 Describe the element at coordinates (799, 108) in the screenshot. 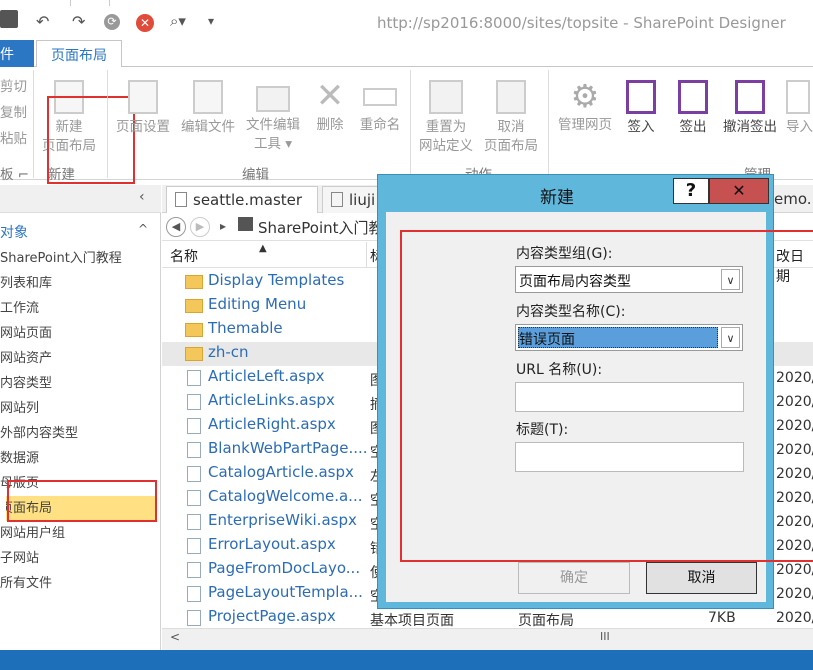

I see `import-button: 导入` at that location.